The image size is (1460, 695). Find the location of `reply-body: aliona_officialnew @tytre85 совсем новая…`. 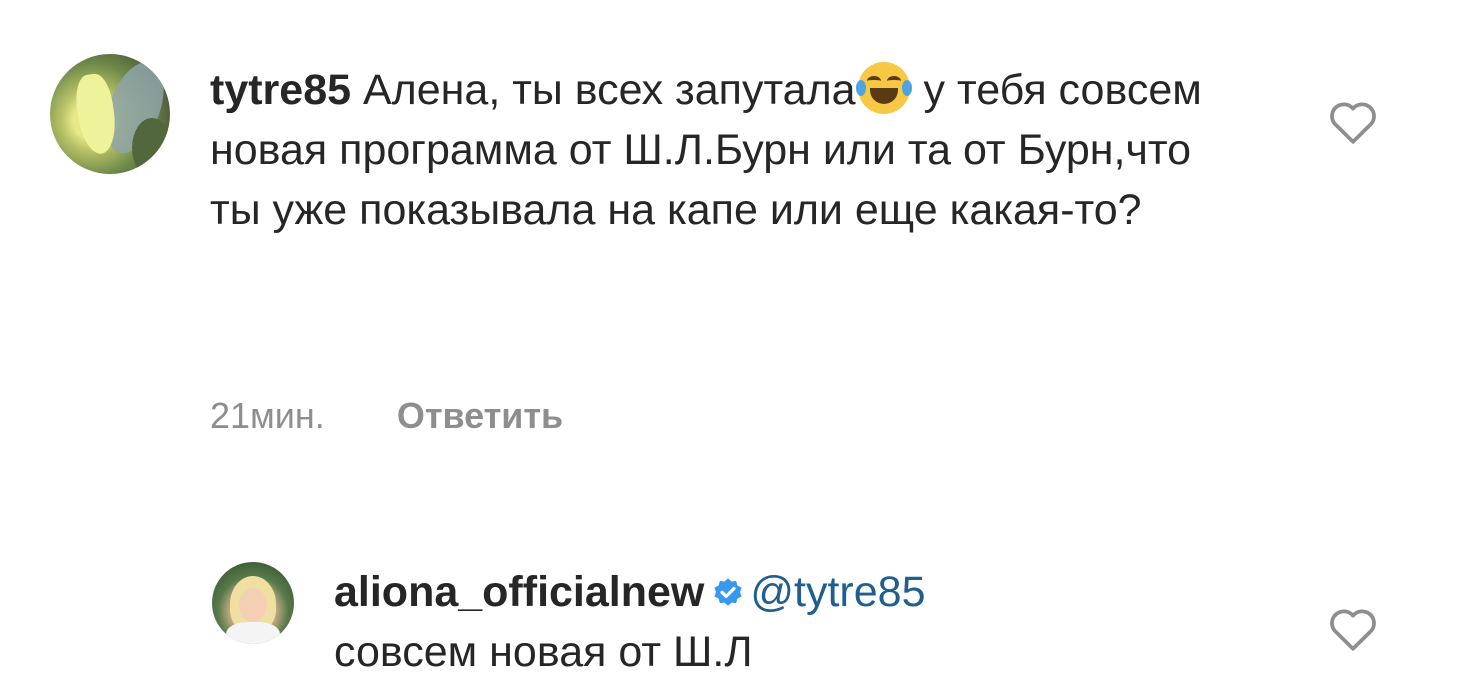

reply-body: aliona_officialnew @tytre85 совсем новая… is located at coordinates (784, 622).